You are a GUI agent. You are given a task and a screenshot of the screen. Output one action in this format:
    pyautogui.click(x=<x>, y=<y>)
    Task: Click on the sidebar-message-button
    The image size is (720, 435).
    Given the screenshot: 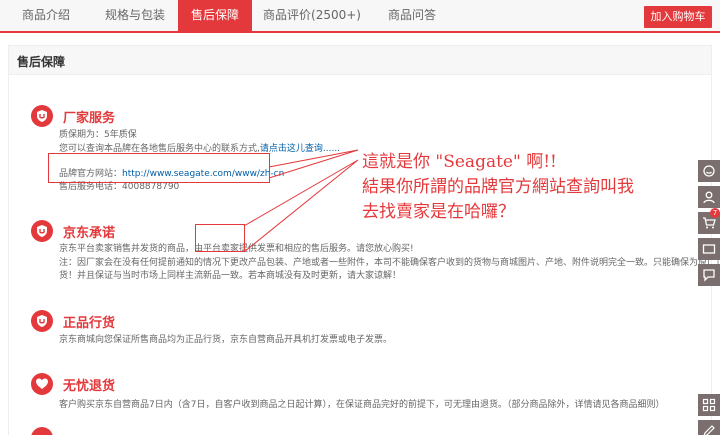 What is the action you would take?
    pyautogui.click(x=709, y=275)
    